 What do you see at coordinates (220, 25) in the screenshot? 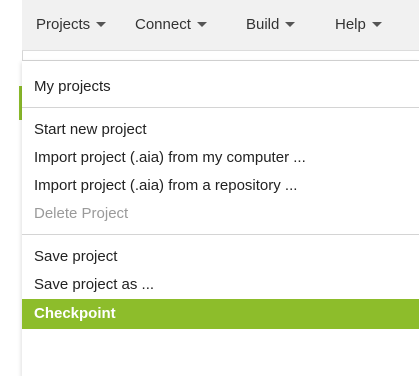
I see `top-menubar: Projects Connect Build Help` at bounding box center [220, 25].